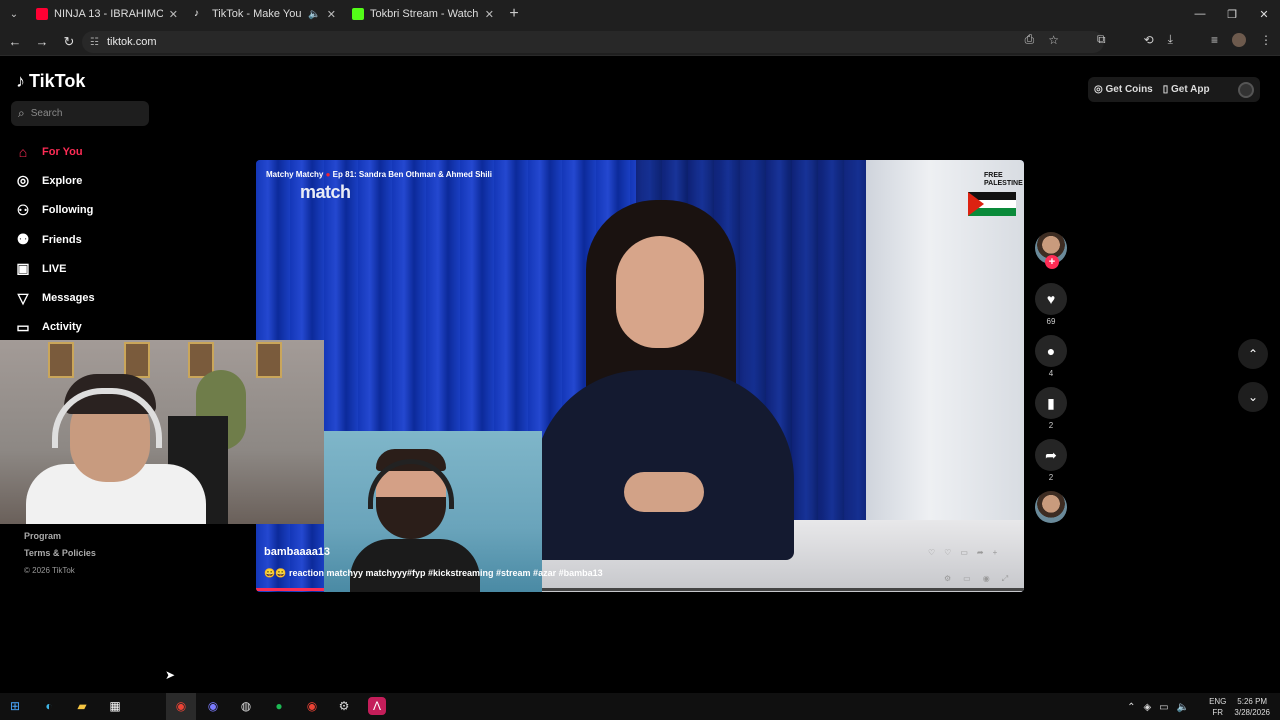  I want to click on user-avatar, so click(1246, 89).